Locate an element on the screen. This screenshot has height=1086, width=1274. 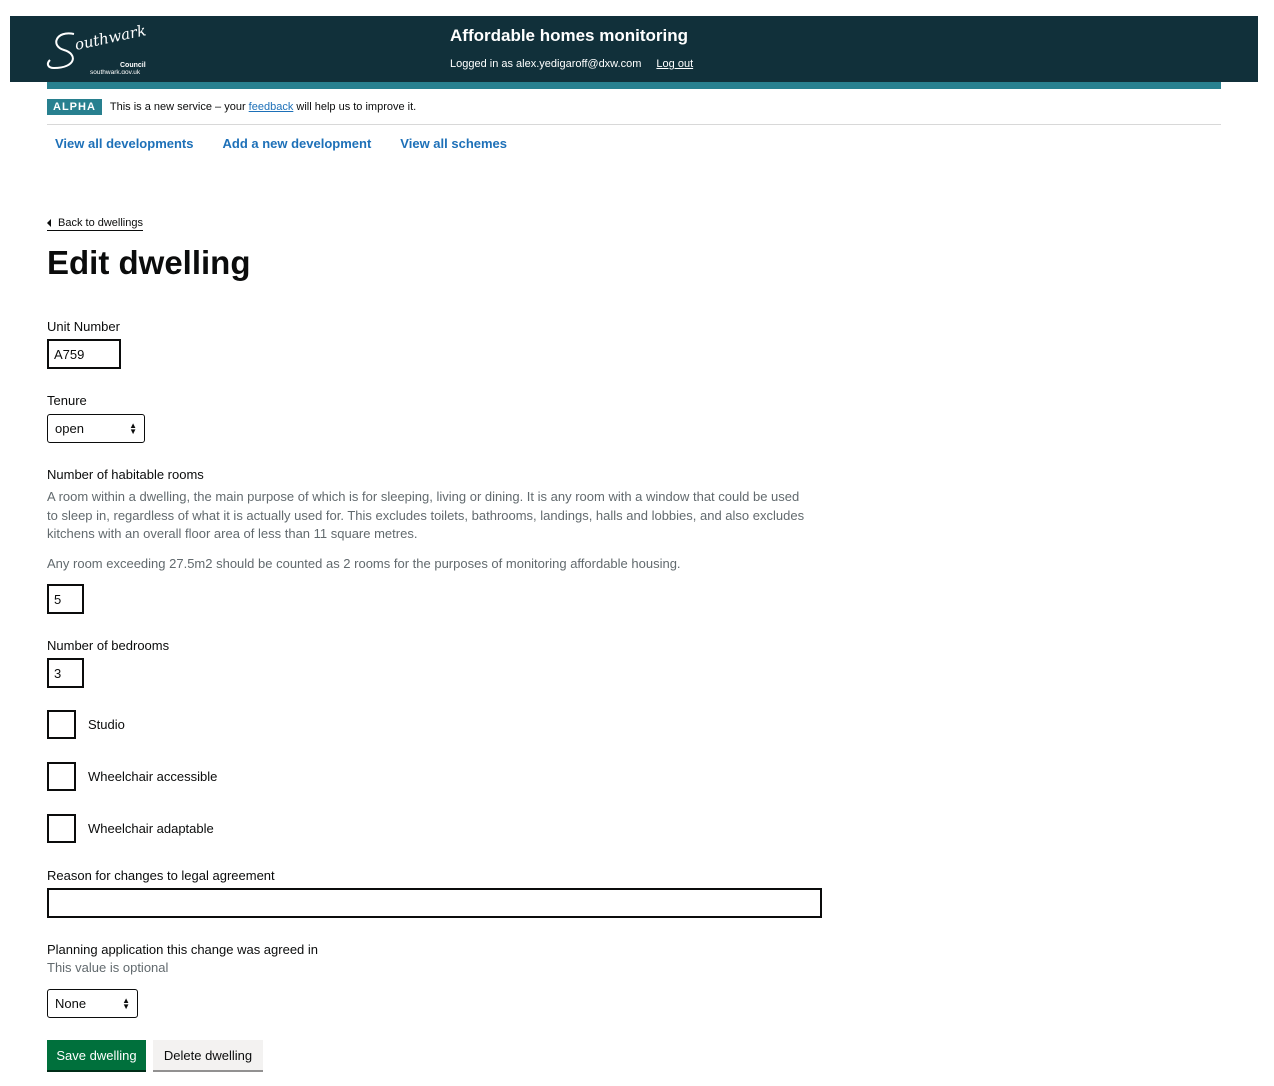
tenure-label: Tenure is located at coordinates (67, 400).